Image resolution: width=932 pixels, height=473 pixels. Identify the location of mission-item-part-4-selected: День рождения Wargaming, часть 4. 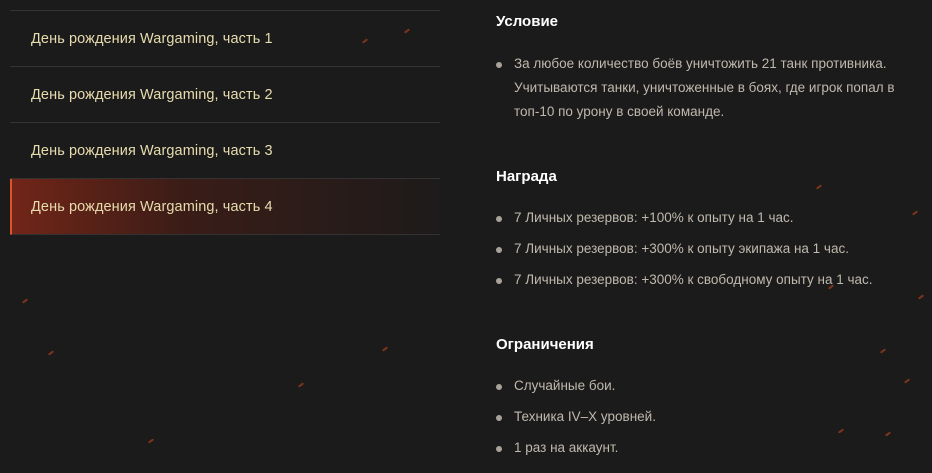
(225, 207).